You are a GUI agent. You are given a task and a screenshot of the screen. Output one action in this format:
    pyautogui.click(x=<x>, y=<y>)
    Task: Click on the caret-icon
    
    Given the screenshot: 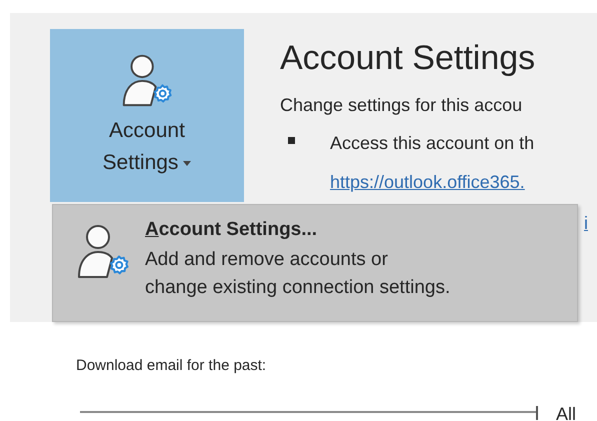 What is the action you would take?
    pyautogui.click(x=187, y=163)
    